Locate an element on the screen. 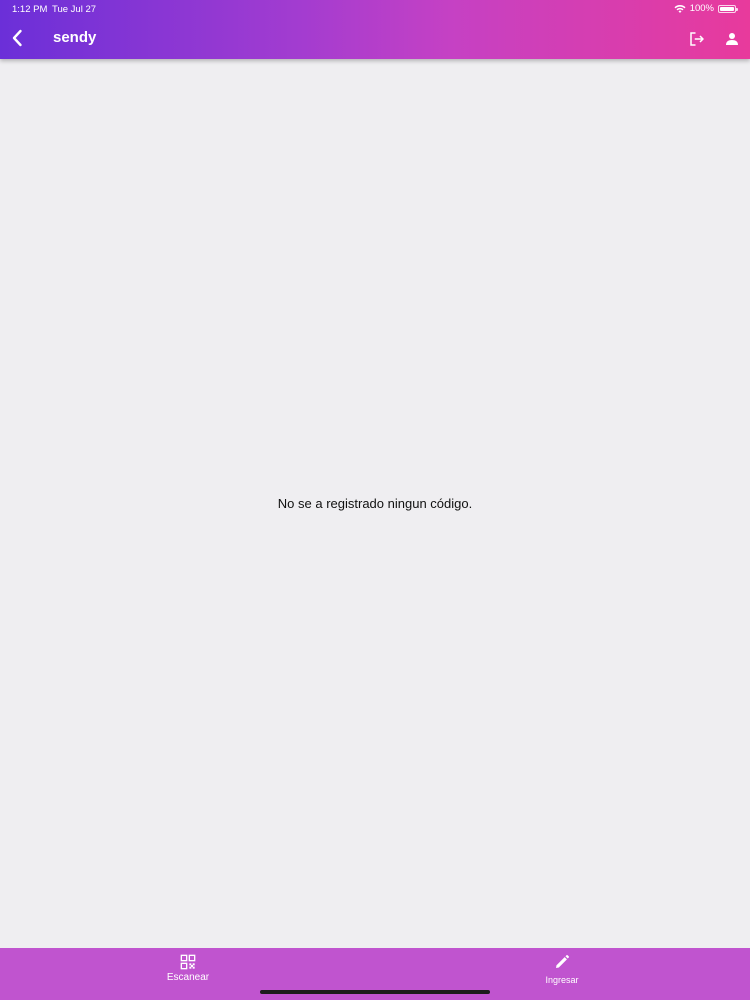 Image resolution: width=750 pixels, height=1000 pixels. status-time: 1:12 PM is located at coordinates (30, 9).